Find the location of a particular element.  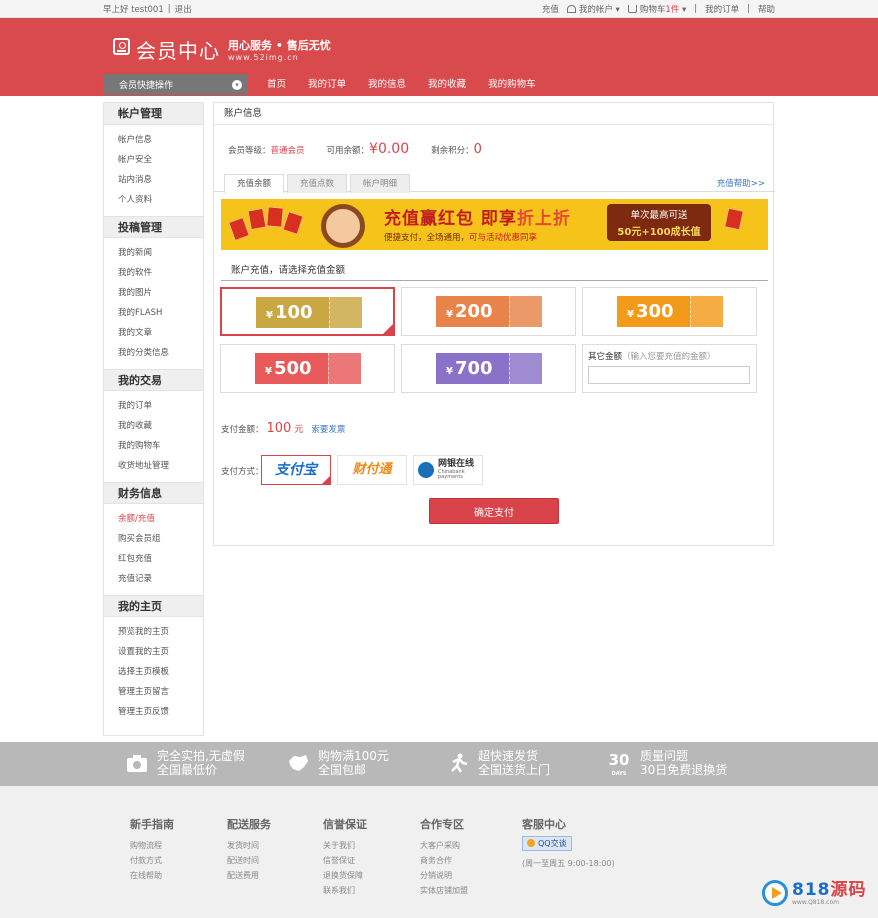

logout-link: 退出 is located at coordinates (183, 9).